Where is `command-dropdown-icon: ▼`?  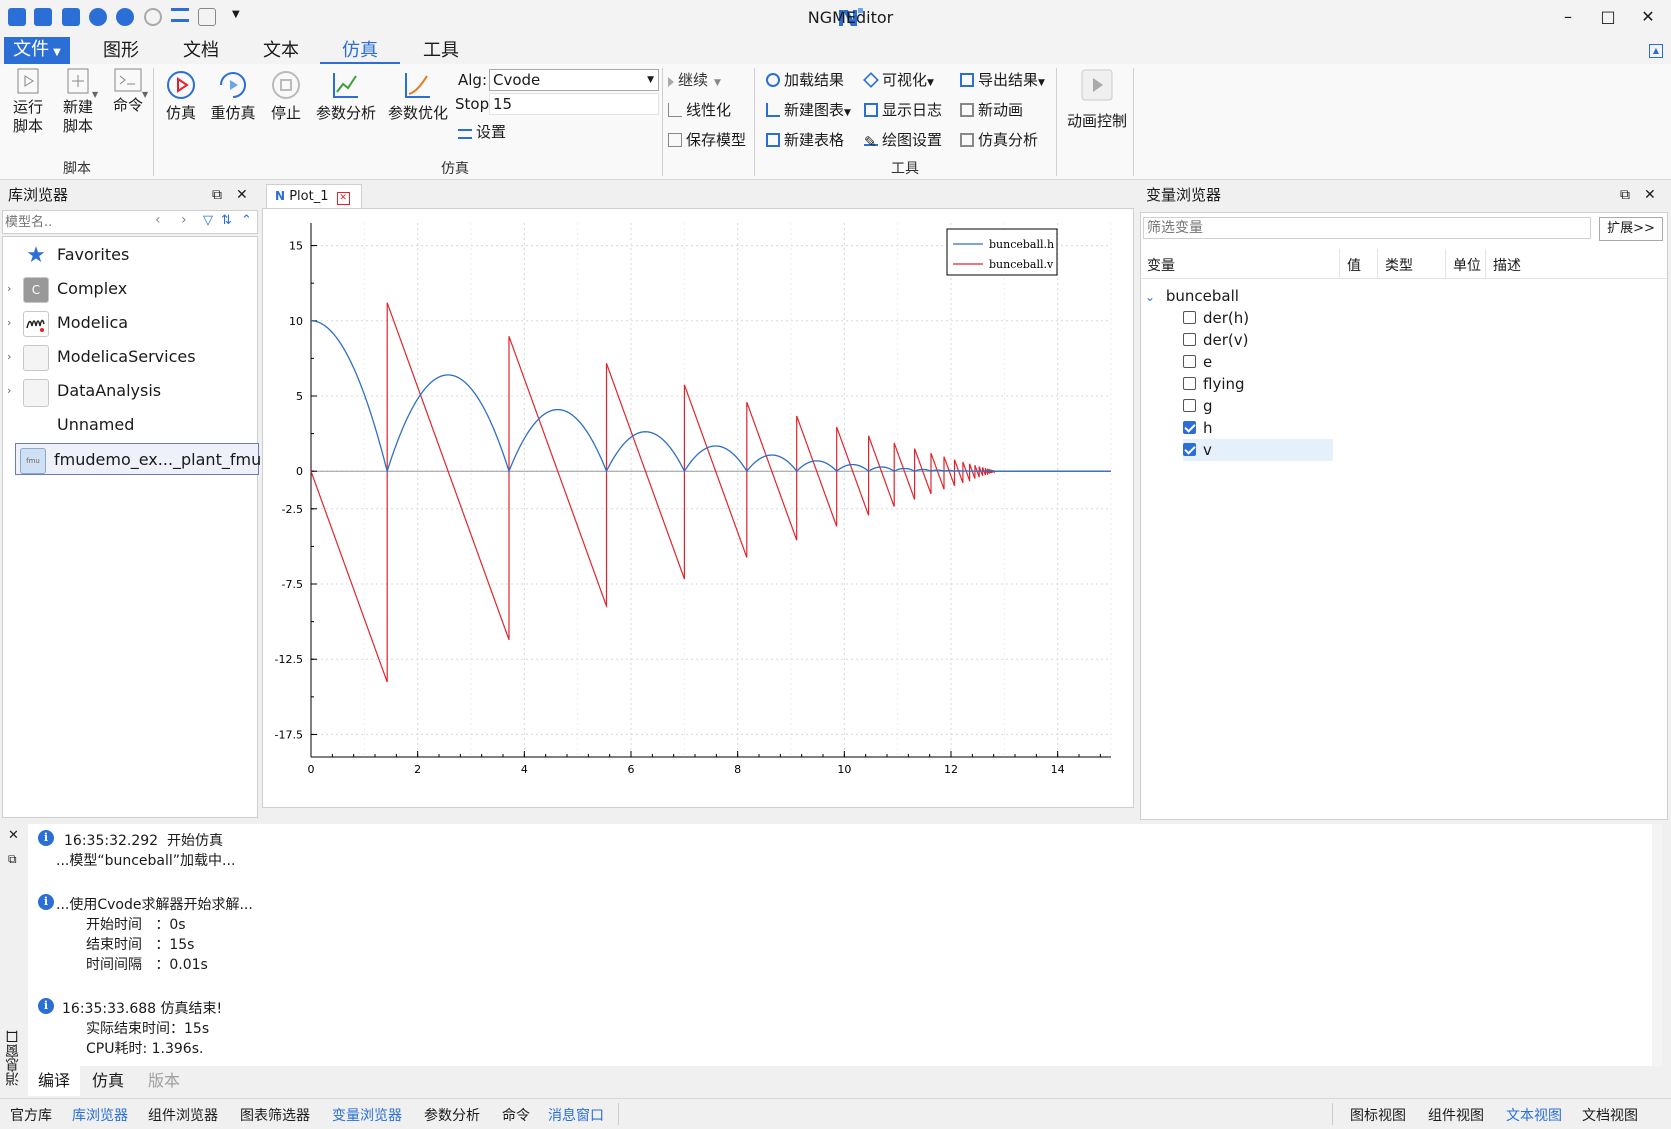
command-dropdown-icon: ▼ is located at coordinates (145, 94).